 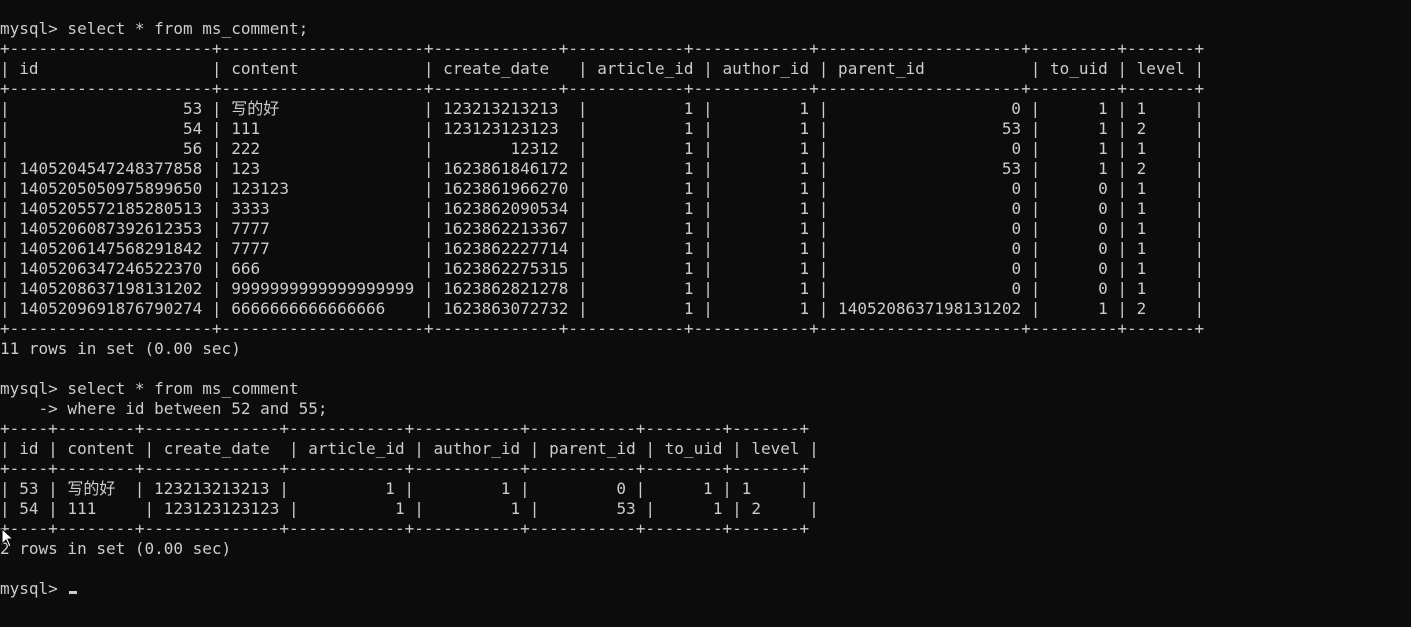 What do you see at coordinates (602, 148) in the screenshot?
I see `table-row: | 56 | 222 | 12312 | 1 | 1 | 0 | 1 | 1 |` at bounding box center [602, 148].